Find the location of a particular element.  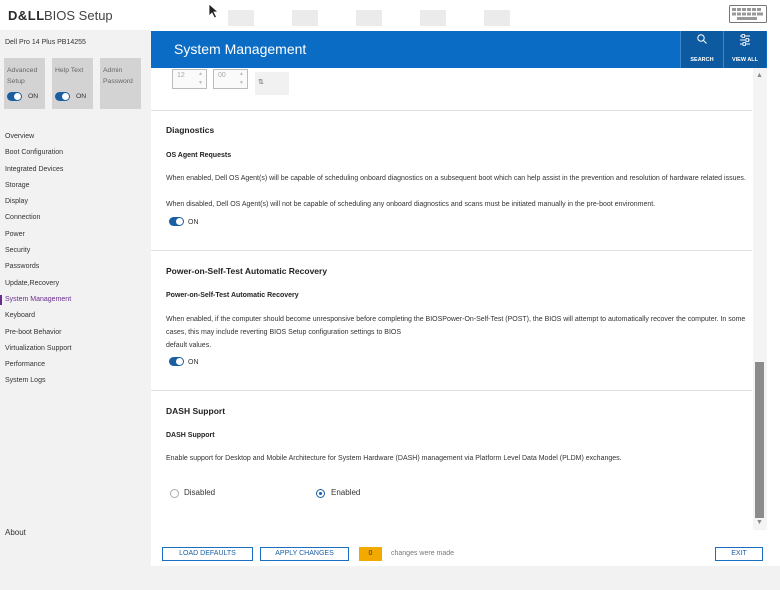

sort-arrows-icon: ⇅ is located at coordinates (261, 82).